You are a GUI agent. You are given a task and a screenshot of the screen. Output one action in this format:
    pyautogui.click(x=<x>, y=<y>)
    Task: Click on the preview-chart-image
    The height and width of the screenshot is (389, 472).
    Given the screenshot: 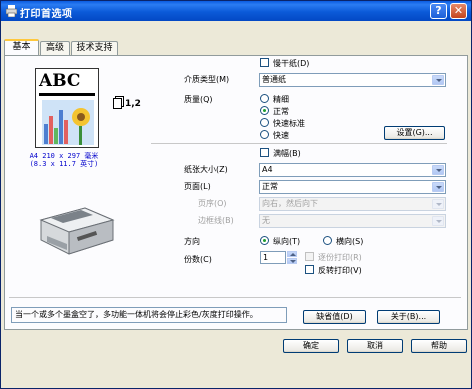 What is the action you would take?
    pyautogui.click(x=68, y=122)
    